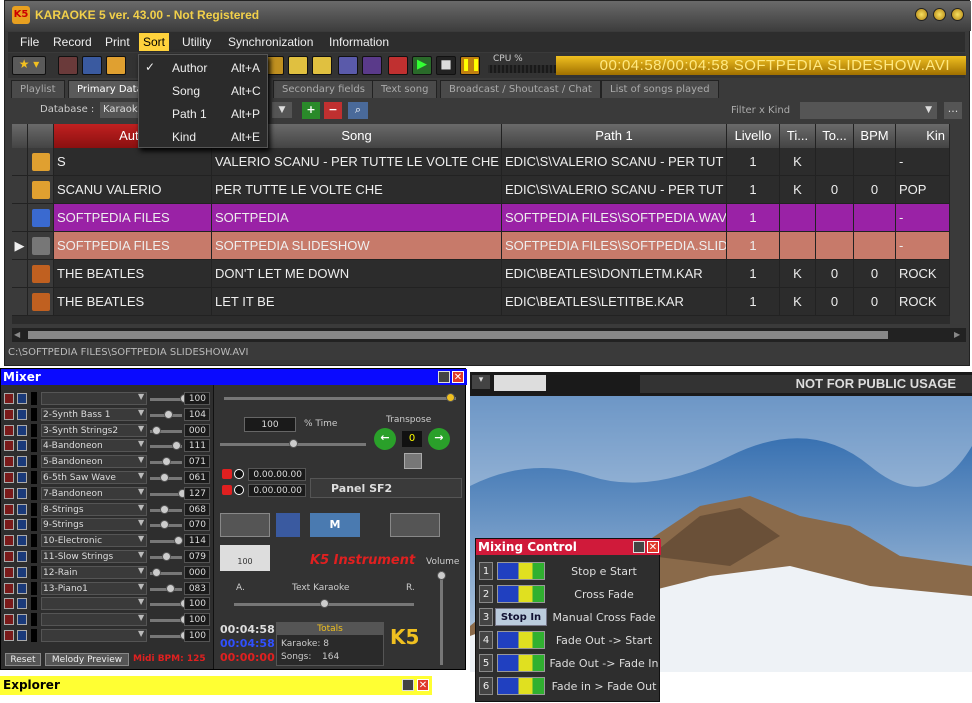  Describe the element at coordinates (120, 110) in the screenshot. I see `database-select: Karaok` at that location.